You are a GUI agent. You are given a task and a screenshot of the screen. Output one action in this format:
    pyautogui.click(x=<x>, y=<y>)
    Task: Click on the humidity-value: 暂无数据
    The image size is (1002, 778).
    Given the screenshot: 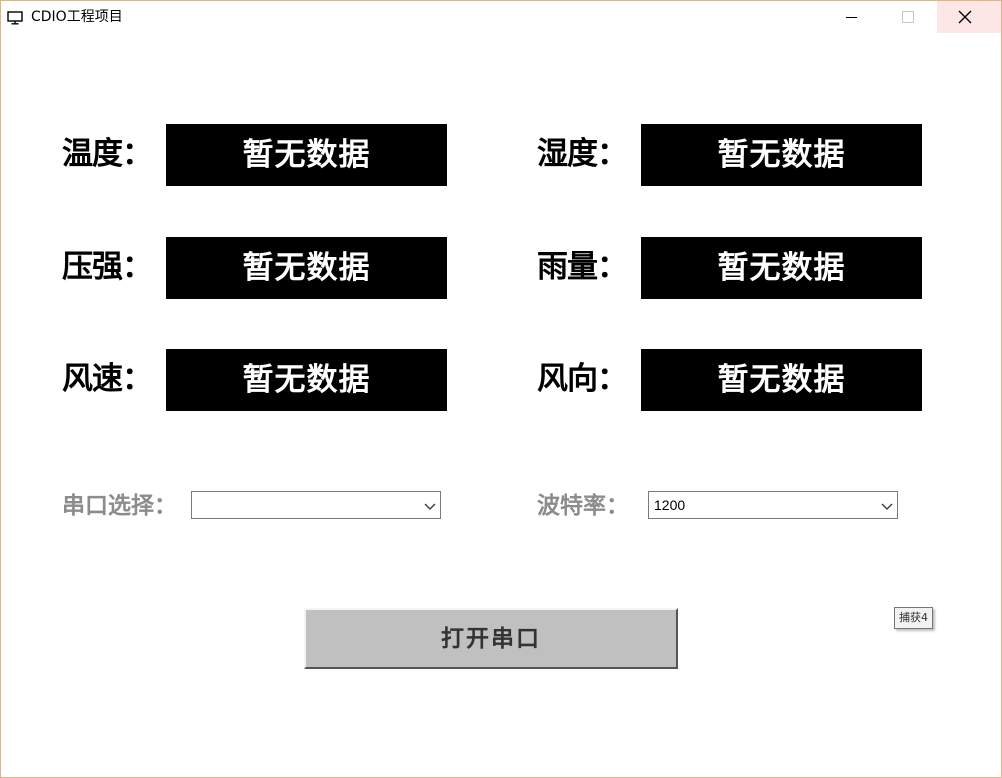 What is the action you would take?
    pyautogui.click(x=781, y=155)
    